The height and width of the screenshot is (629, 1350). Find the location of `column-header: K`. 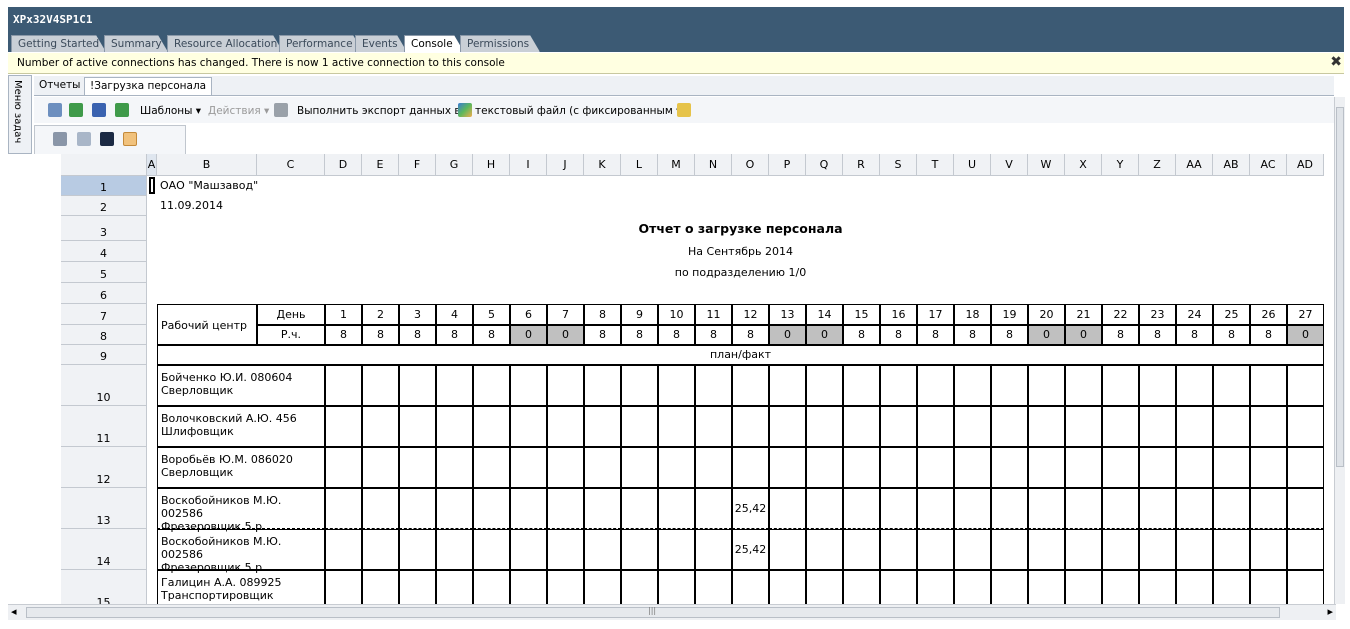

column-header: K is located at coordinates (602, 165).